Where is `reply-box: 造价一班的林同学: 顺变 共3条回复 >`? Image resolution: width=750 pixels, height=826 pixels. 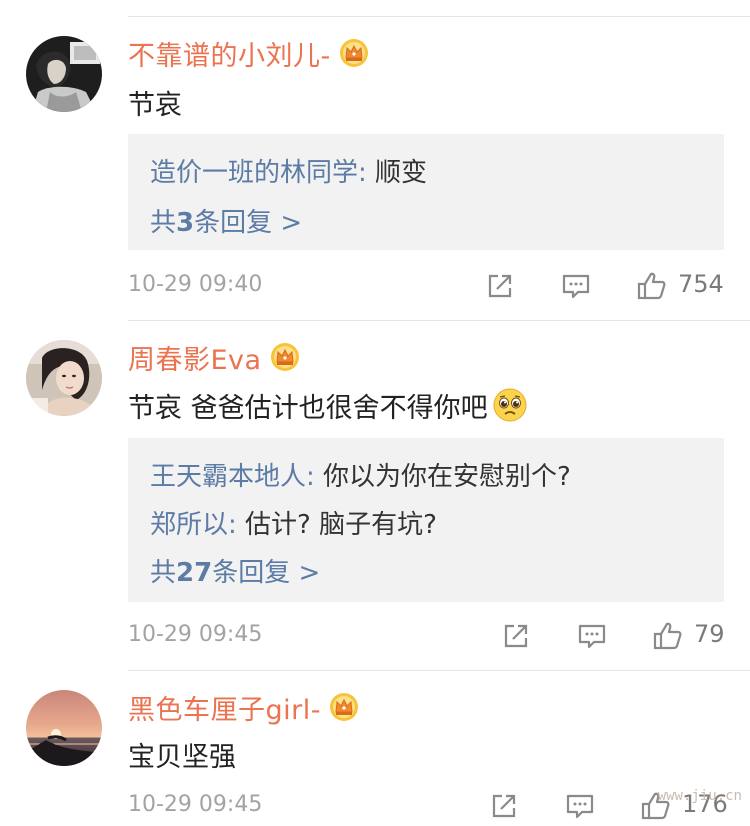 reply-box: 造价一班的林同学: 顺变 共3条回复 > is located at coordinates (426, 192).